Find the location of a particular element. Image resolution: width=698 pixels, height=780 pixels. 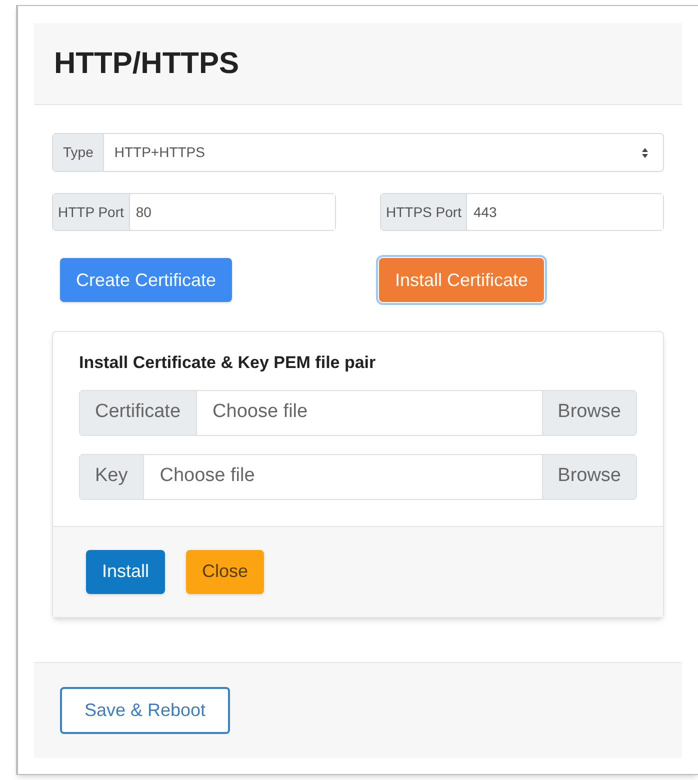

panel-title: Install Certificate & Key PEM file pair is located at coordinates (228, 363).